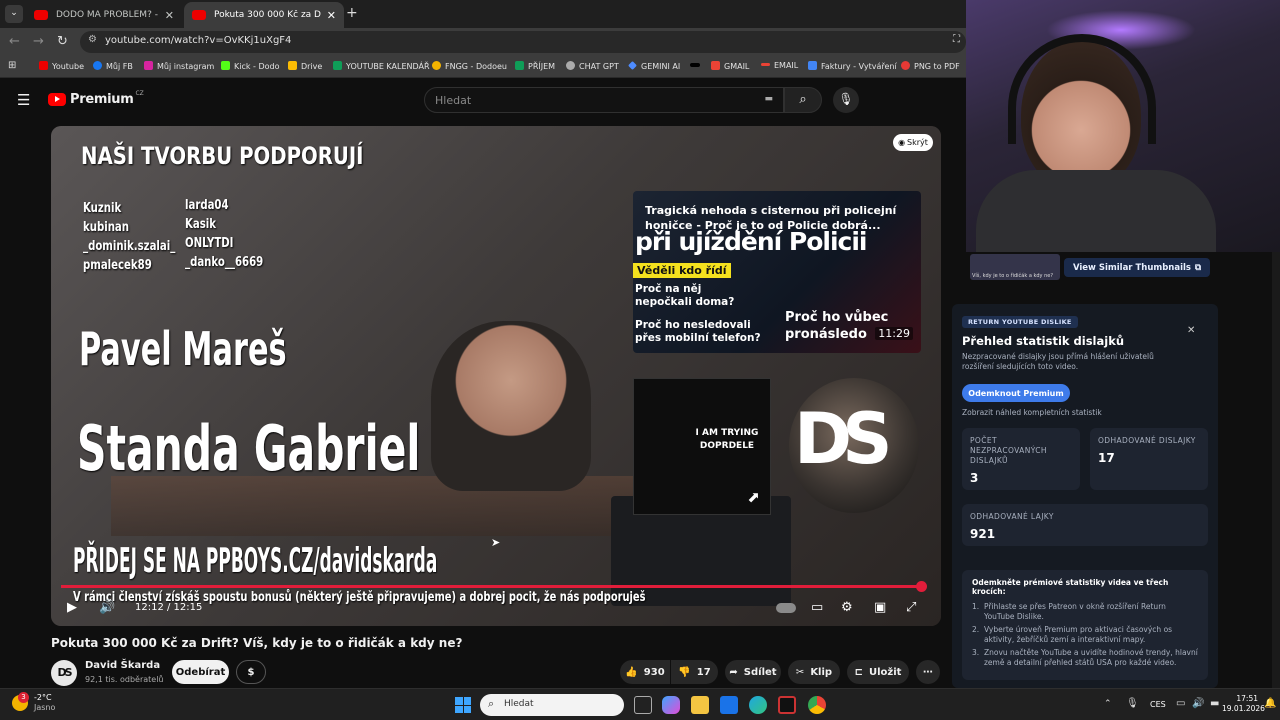 The width and height of the screenshot is (1280, 720). What do you see at coordinates (1276, 470) in the screenshot?
I see `scrollbar` at bounding box center [1276, 470].